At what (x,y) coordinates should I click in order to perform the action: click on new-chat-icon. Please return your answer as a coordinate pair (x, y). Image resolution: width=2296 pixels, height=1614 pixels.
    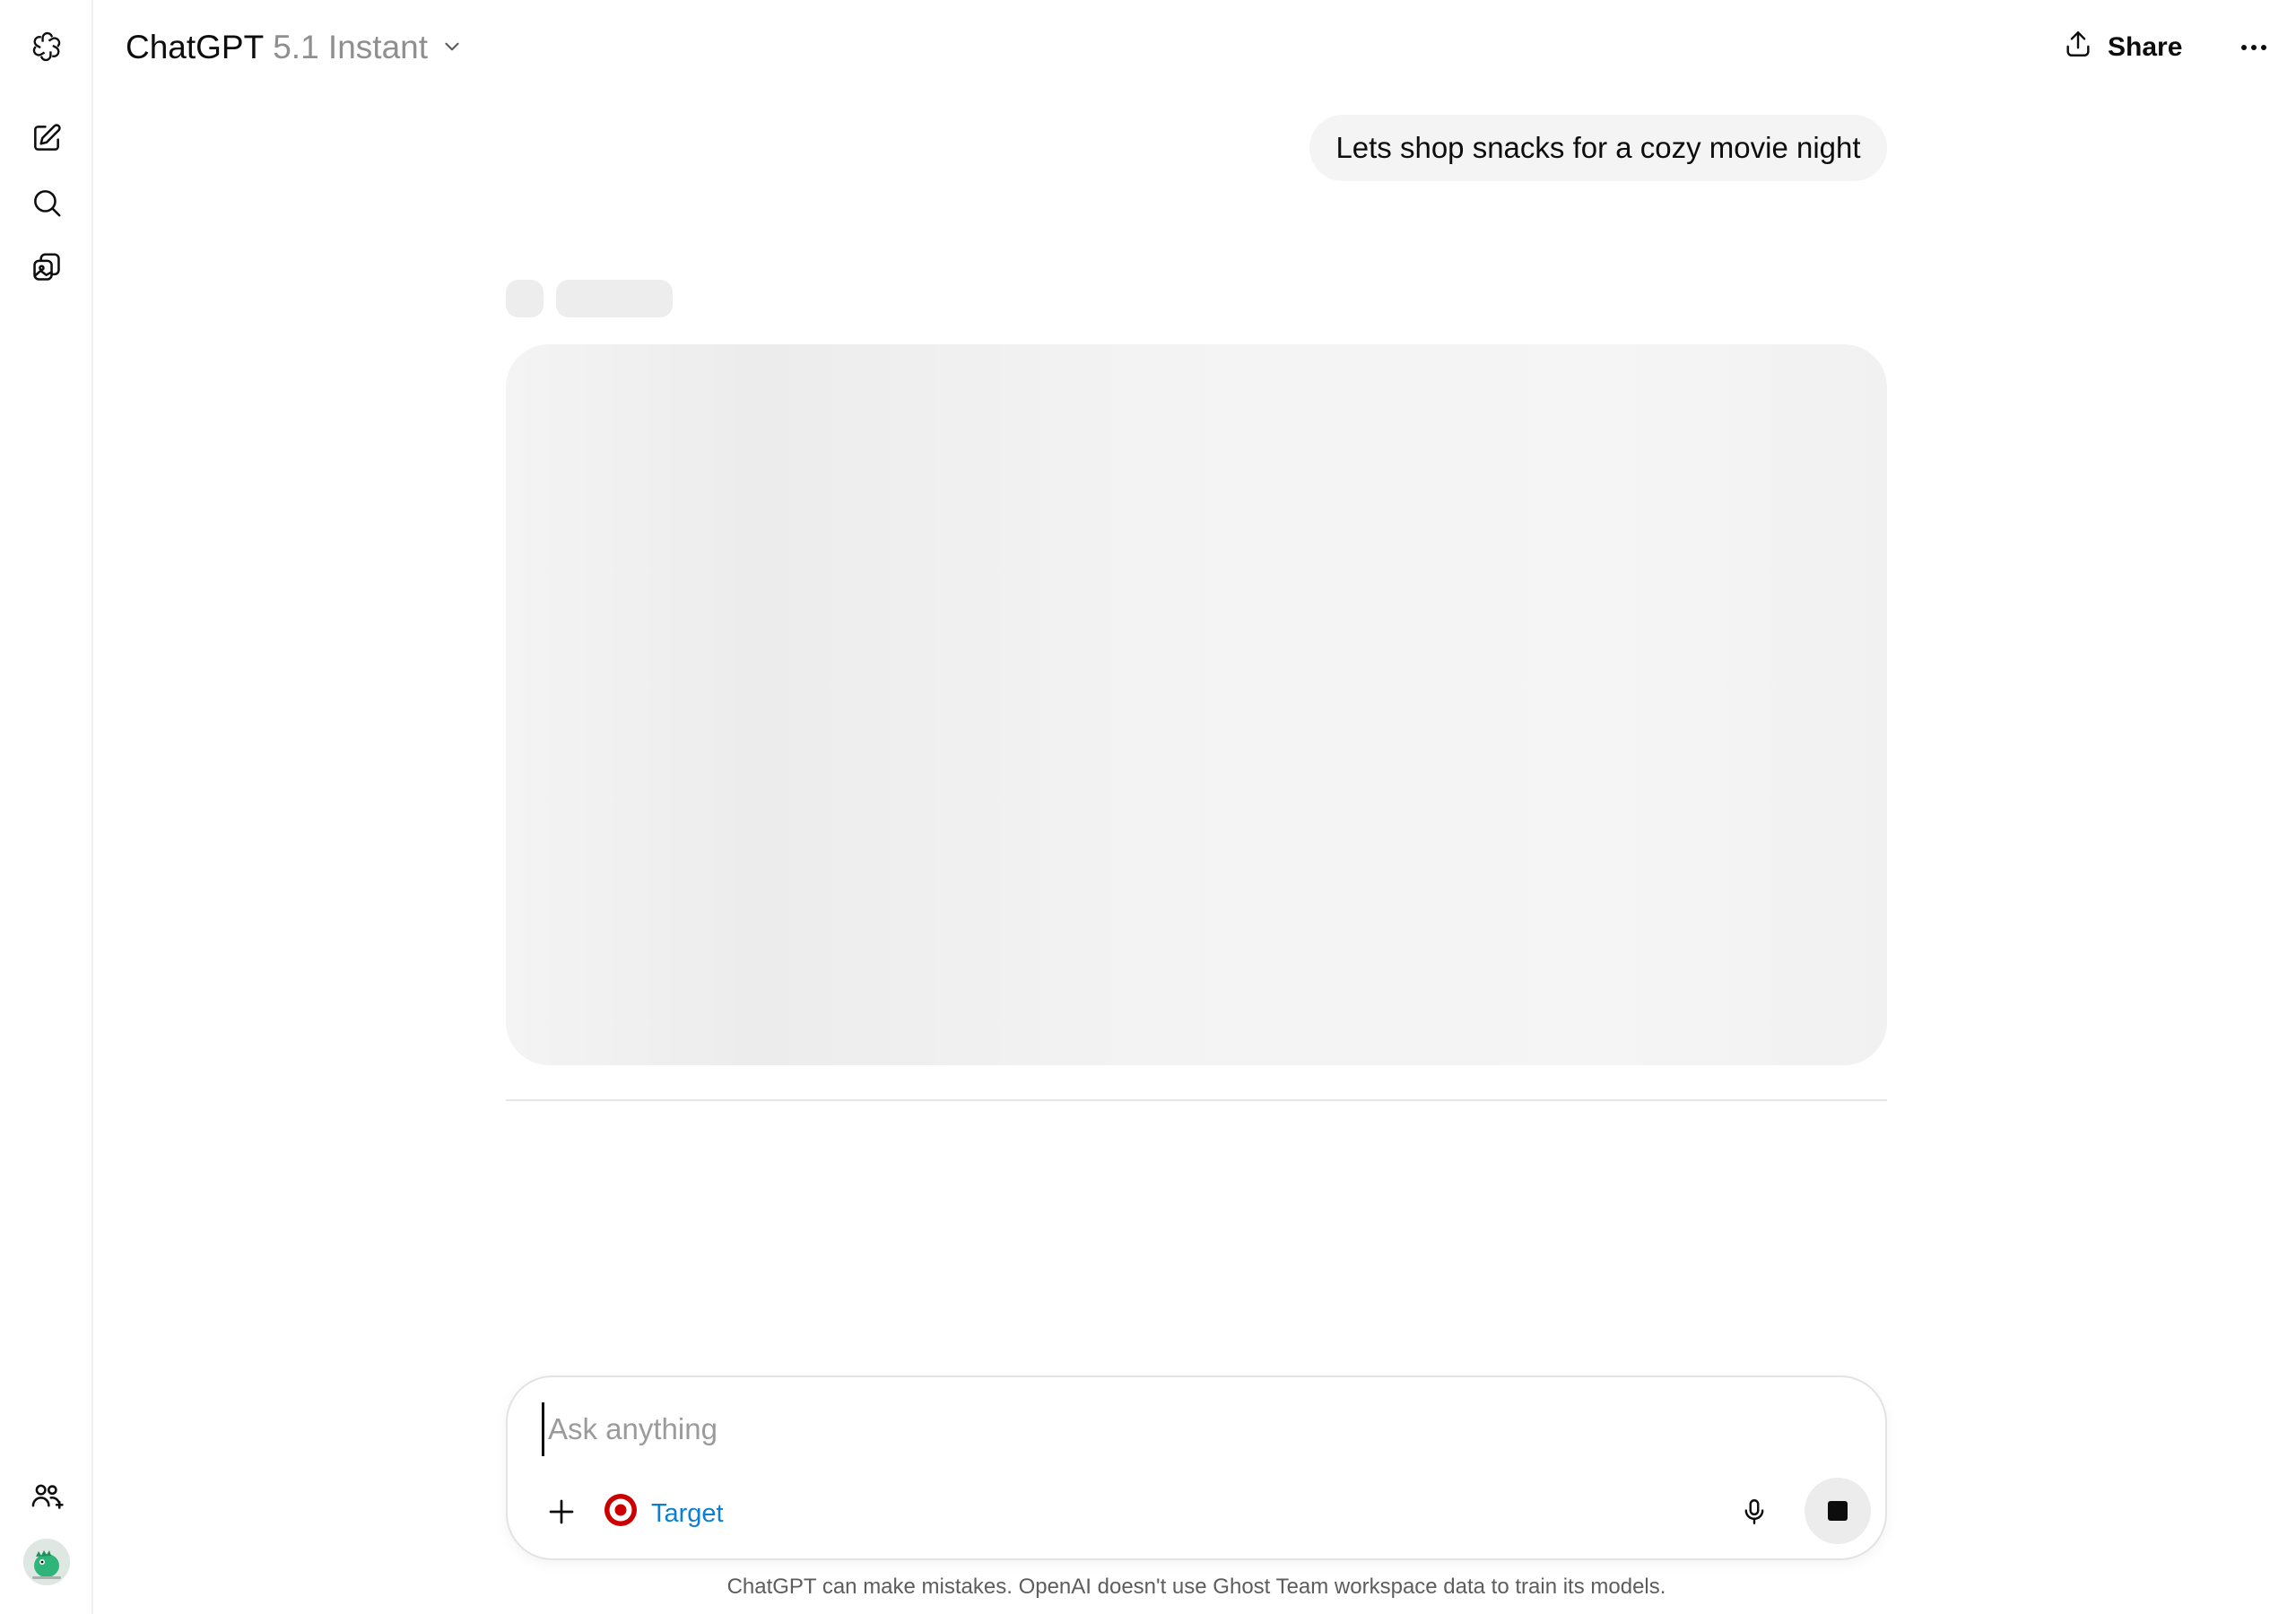
    Looking at the image, I should click on (47, 140).